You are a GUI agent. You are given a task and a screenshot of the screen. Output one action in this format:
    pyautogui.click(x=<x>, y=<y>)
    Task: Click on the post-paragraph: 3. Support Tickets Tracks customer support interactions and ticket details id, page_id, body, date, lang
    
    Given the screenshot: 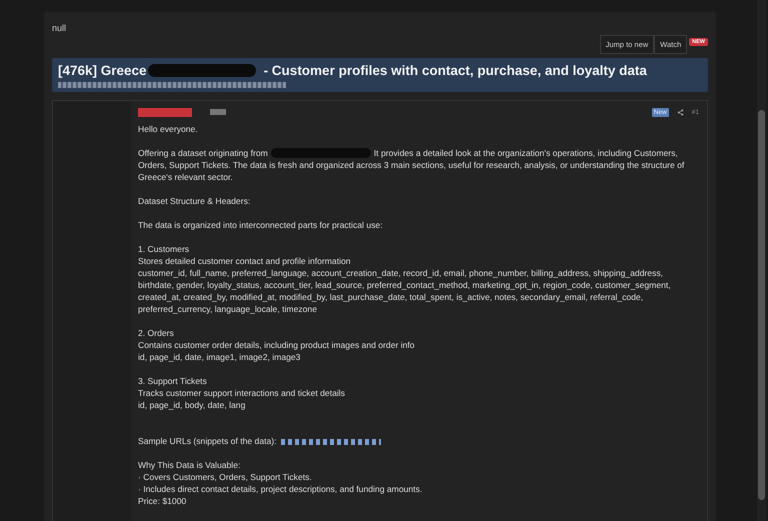 What is the action you would take?
    pyautogui.click(x=242, y=393)
    